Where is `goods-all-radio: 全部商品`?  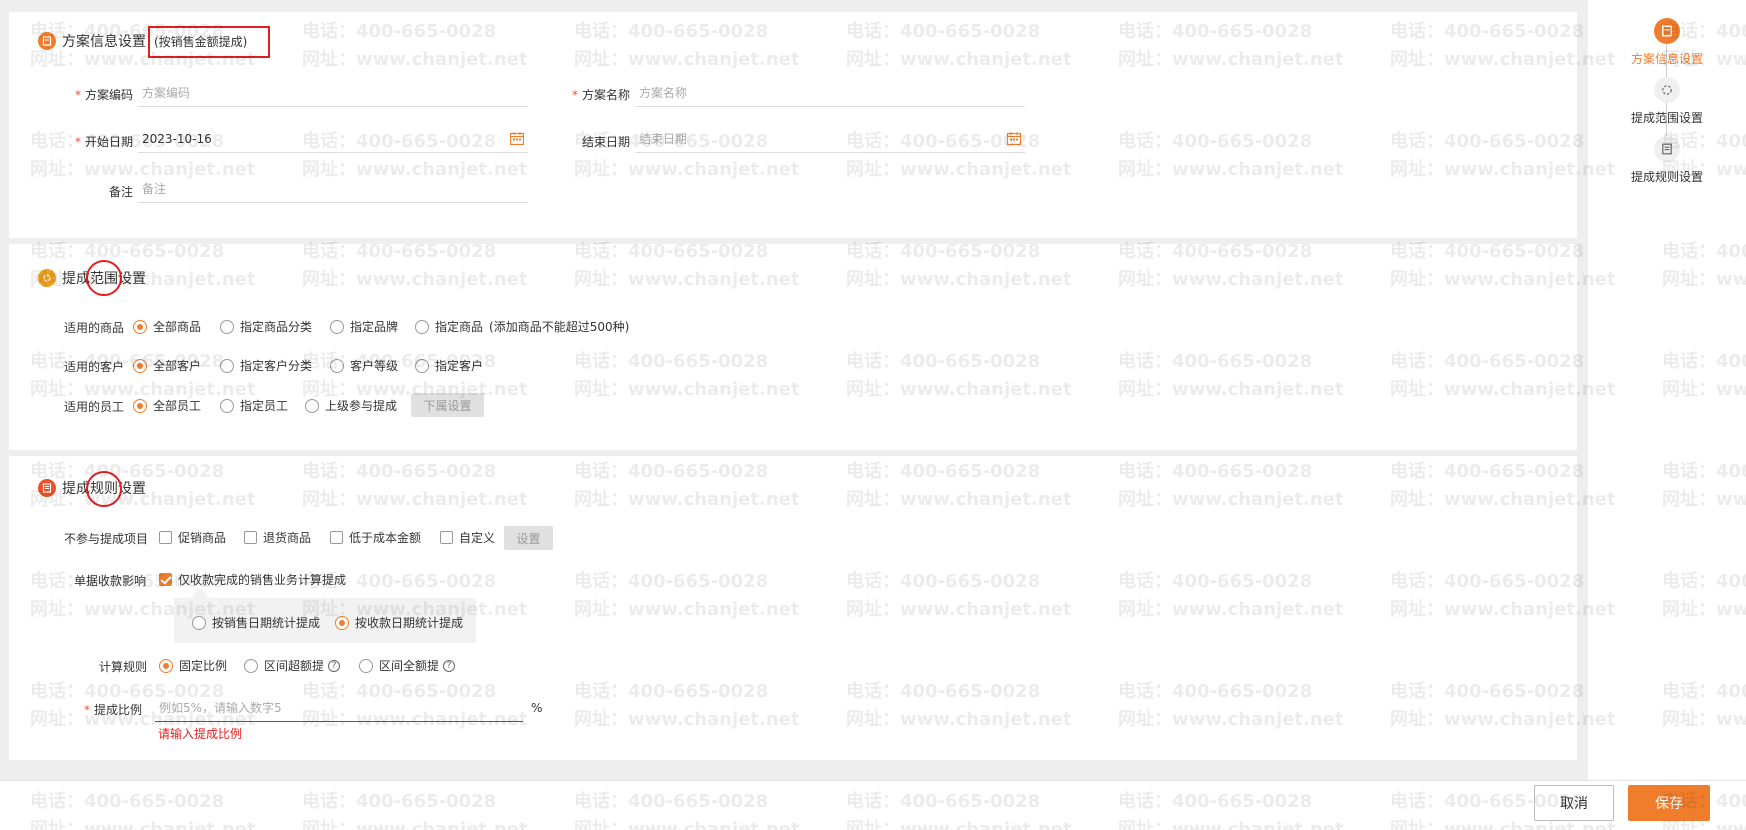 goods-all-radio: 全部商品 is located at coordinates (167, 326).